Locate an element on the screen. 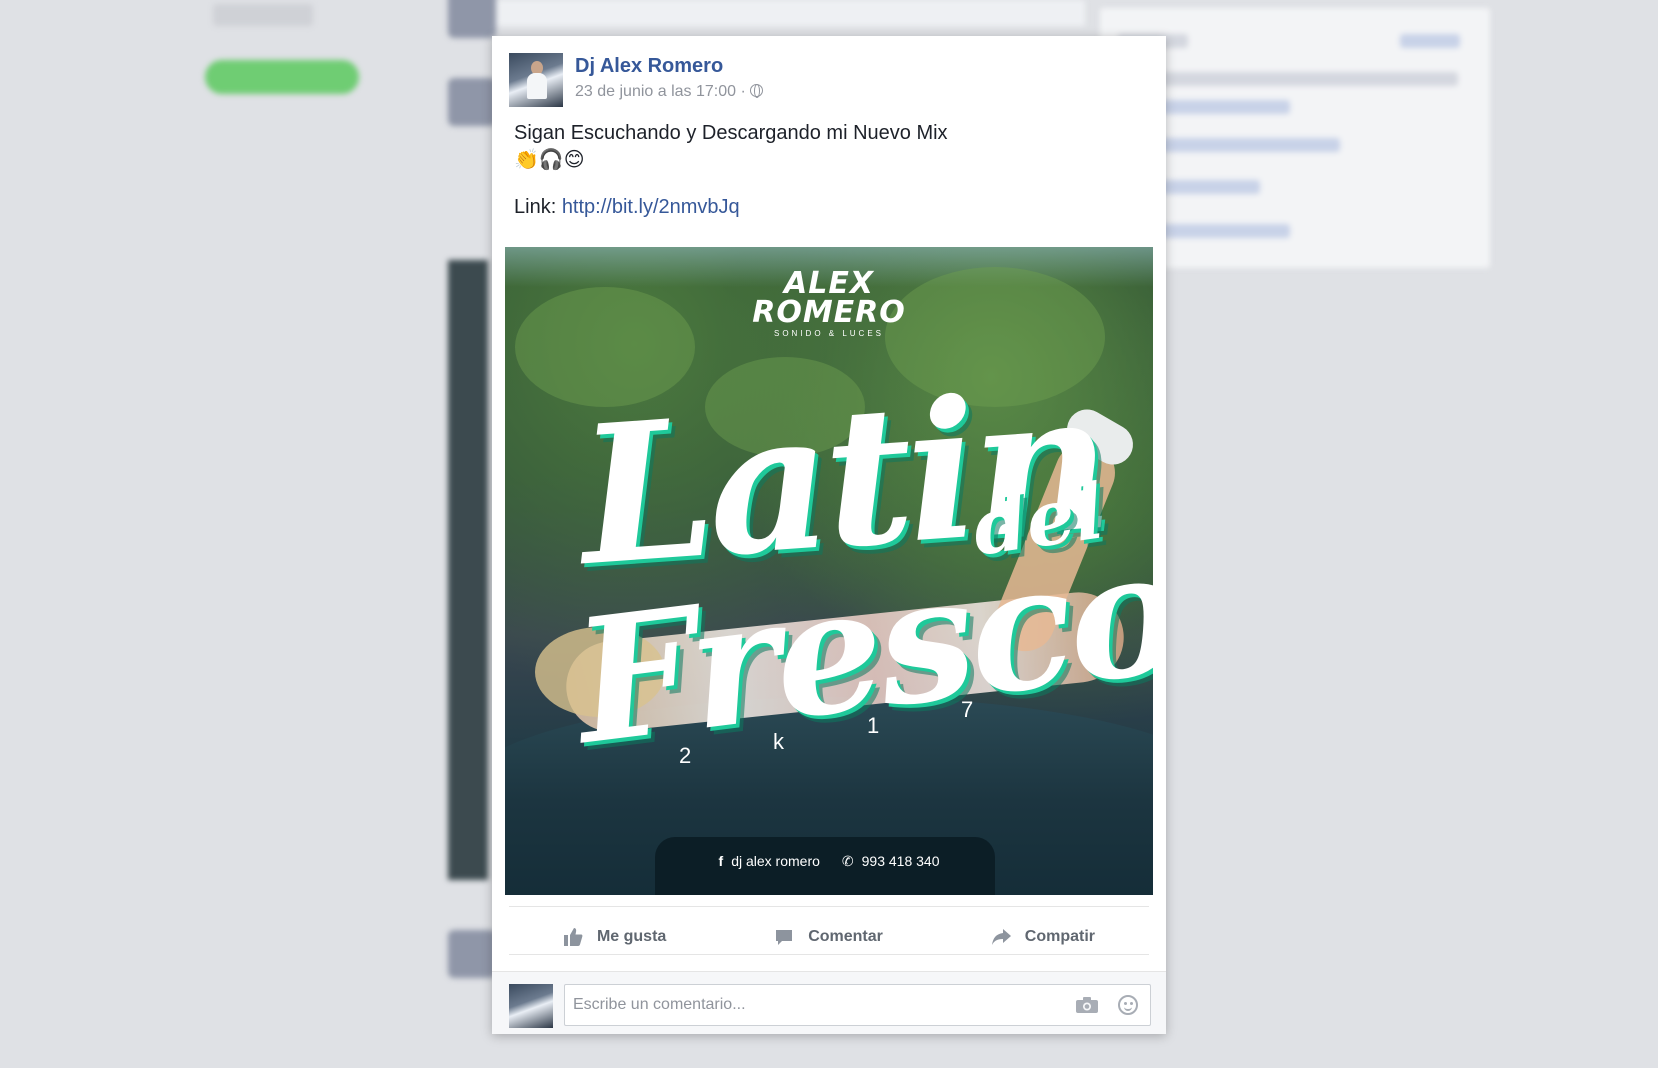 The height and width of the screenshot is (1068, 1658). comment-button: Comentar is located at coordinates (828, 937).